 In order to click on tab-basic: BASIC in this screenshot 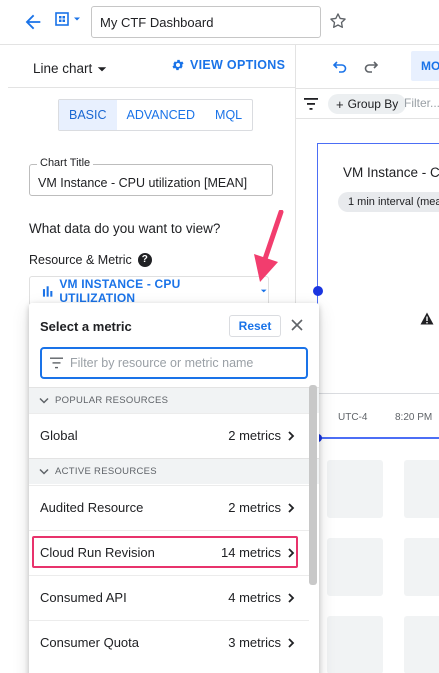, I will do `click(88, 115)`.